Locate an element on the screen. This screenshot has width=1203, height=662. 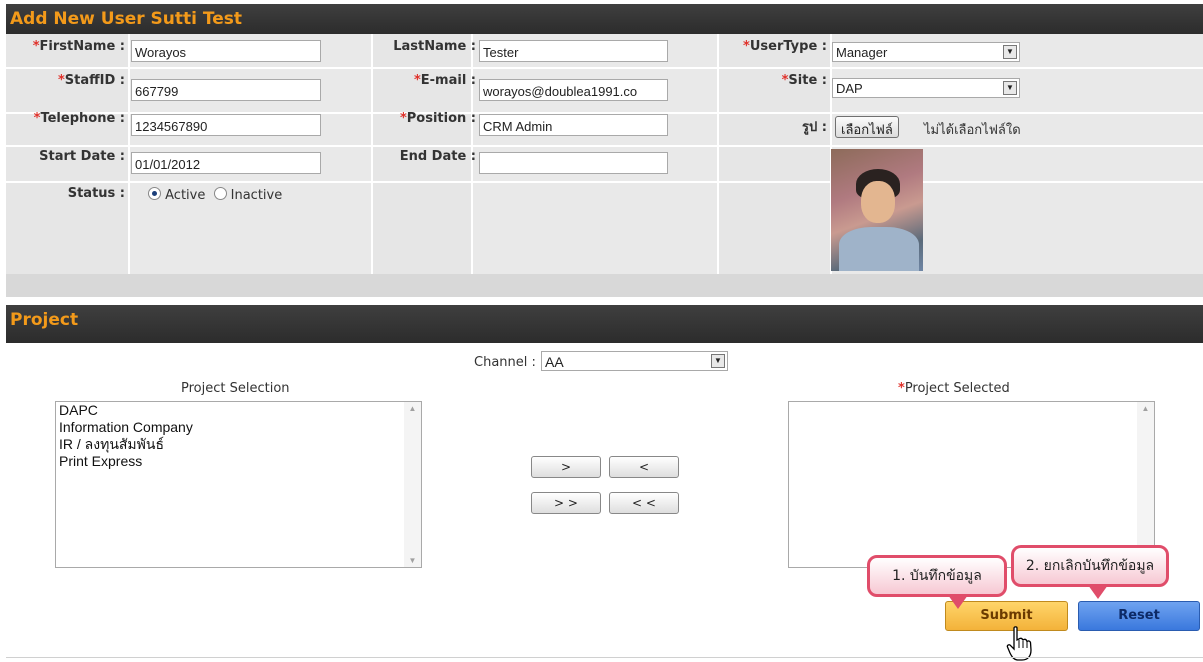
status-active-label: Active is located at coordinates (185, 195).